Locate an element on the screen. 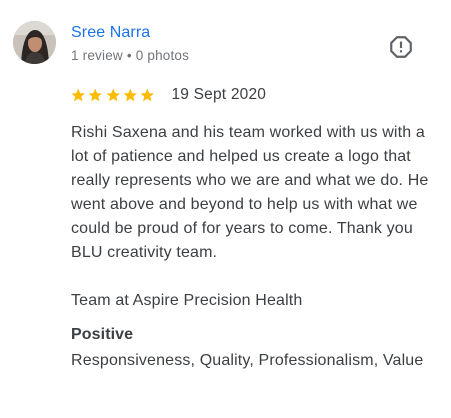 This screenshot has width=451, height=418. reviewer-meta: 1 review • 0 photos is located at coordinates (130, 55).